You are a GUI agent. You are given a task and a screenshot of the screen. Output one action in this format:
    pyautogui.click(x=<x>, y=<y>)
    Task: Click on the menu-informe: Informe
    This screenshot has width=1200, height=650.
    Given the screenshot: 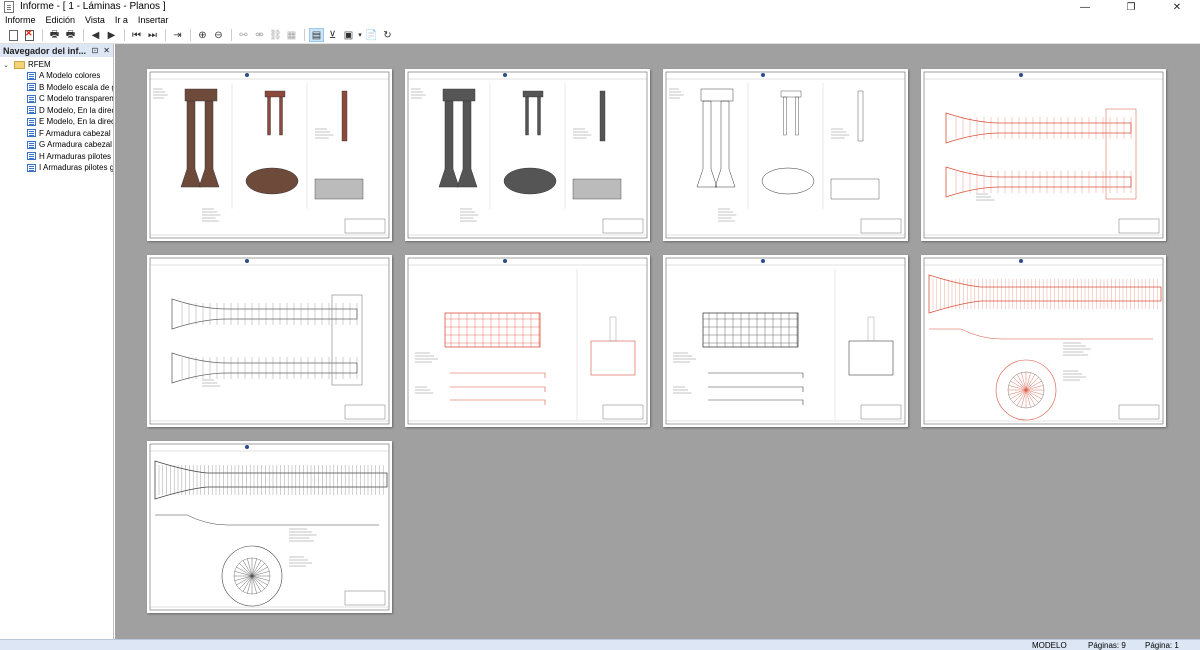 What is the action you would take?
    pyautogui.click(x=20, y=20)
    